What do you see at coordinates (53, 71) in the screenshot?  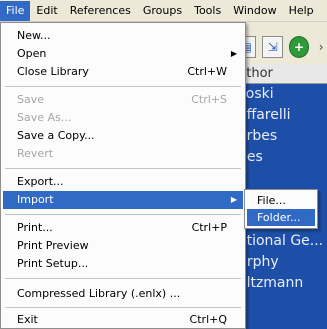 I see `menu-item-label: Close Library` at bounding box center [53, 71].